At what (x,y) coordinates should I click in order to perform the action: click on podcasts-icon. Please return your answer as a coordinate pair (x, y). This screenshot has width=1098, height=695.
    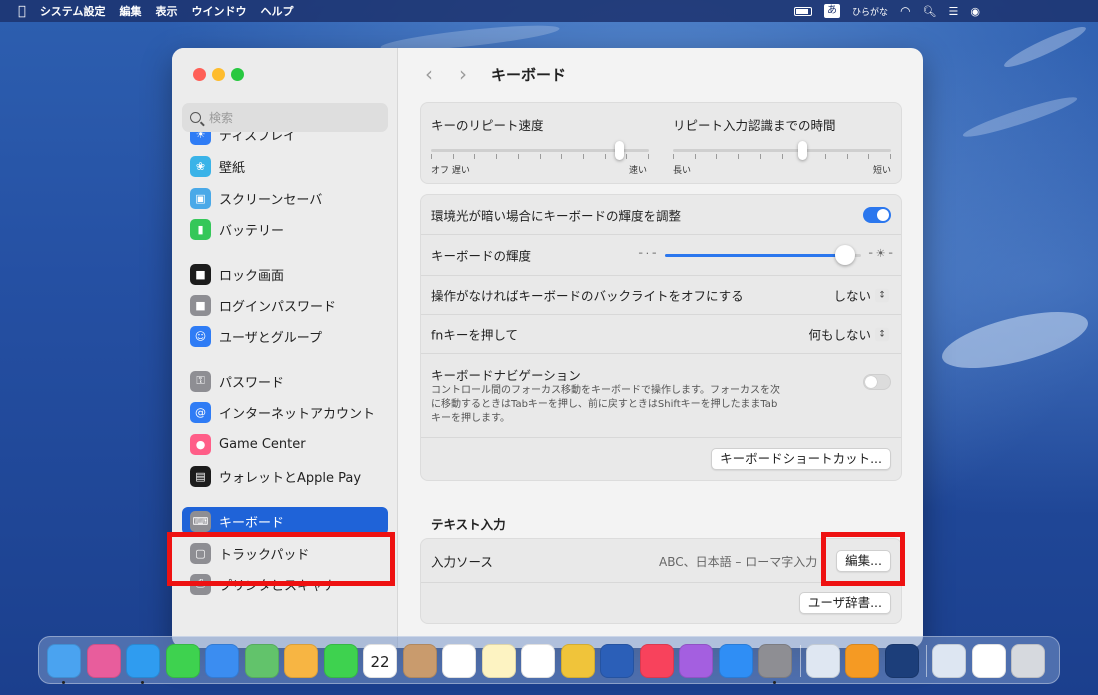
    Looking at the image, I should click on (696, 661).